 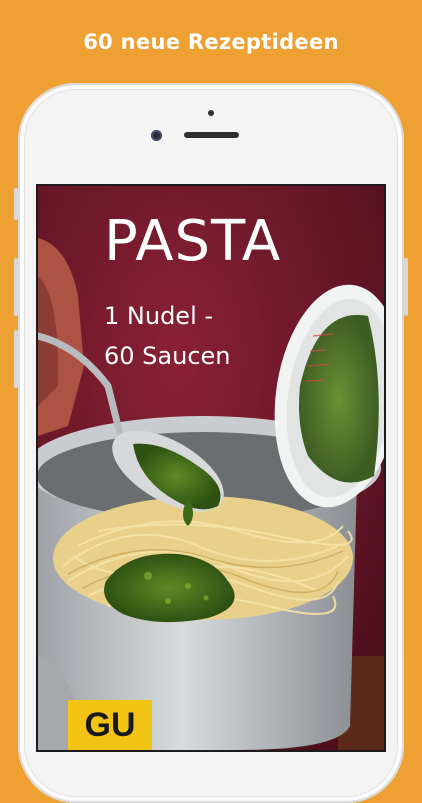 I want to click on phone-volume-up, so click(x=16, y=287).